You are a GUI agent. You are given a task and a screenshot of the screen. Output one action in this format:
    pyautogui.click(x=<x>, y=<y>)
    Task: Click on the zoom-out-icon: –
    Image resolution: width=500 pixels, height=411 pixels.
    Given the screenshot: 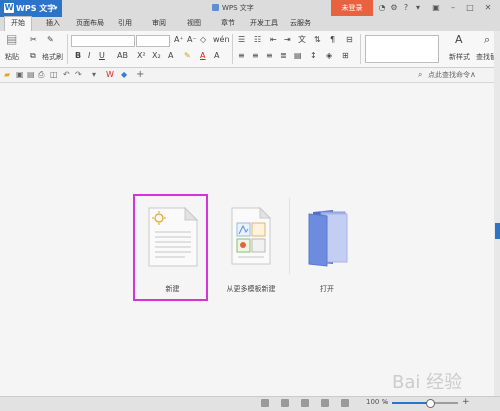 What is the action you would take?
    pyautogui.click(x=385, y=402)
    